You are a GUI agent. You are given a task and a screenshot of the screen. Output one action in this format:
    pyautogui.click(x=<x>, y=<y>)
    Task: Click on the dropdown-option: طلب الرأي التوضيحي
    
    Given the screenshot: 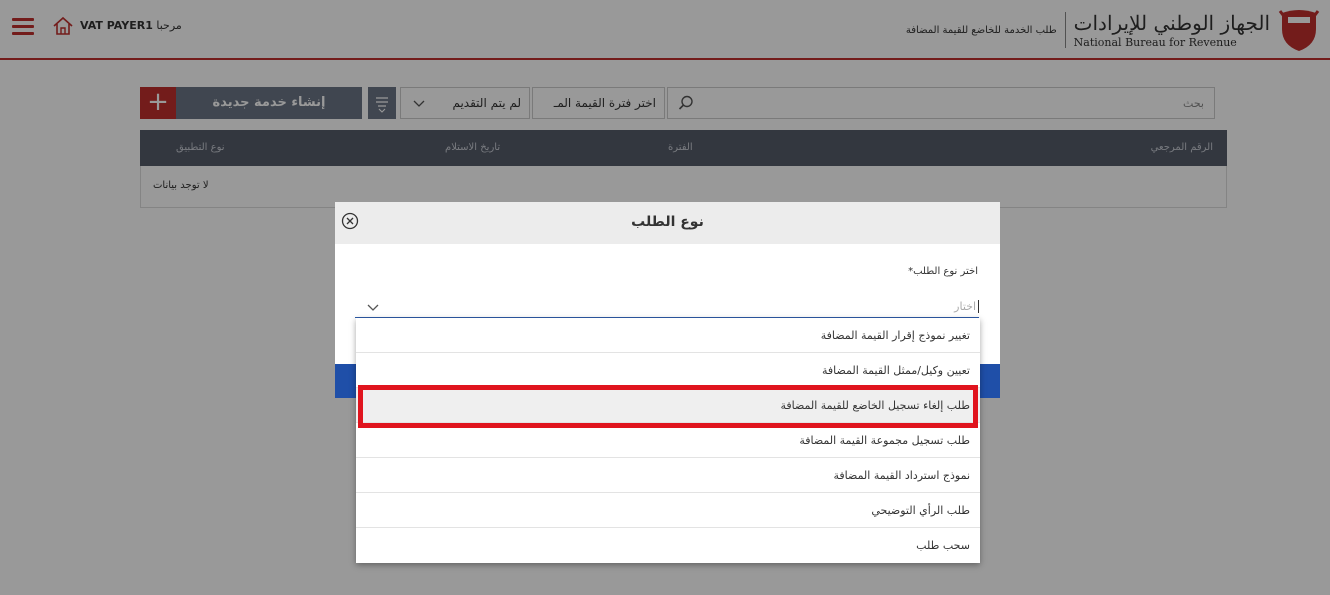 What is the action you would take?
    pyautogui.click(x=668, y=510)
    